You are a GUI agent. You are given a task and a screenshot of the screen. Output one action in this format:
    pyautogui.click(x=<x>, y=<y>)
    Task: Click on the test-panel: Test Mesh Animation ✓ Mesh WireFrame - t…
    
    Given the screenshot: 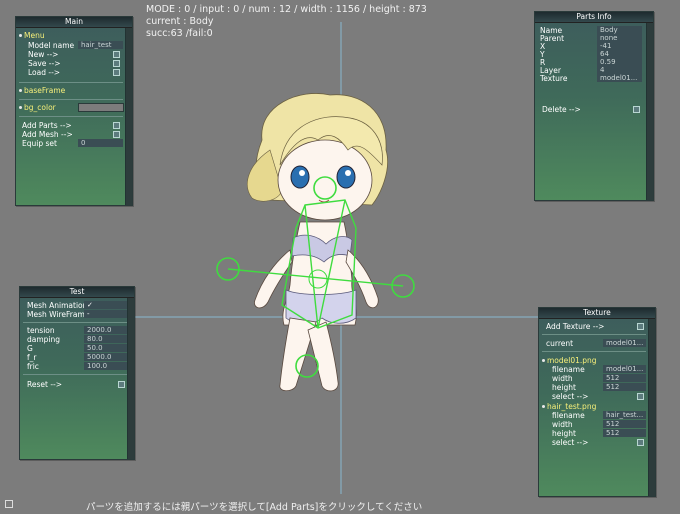 What is the action you would take?
    pyautogui.click(x=77, y=373)
    